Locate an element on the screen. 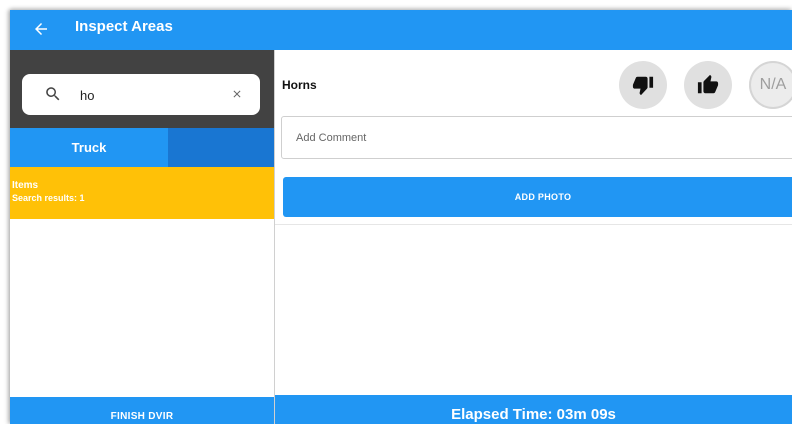 Image resolution: width=792 pixels, height=424 pixels. elapsed-time-bar: Elapsed Time: 03m 09s is located at coordinates (533, 409).